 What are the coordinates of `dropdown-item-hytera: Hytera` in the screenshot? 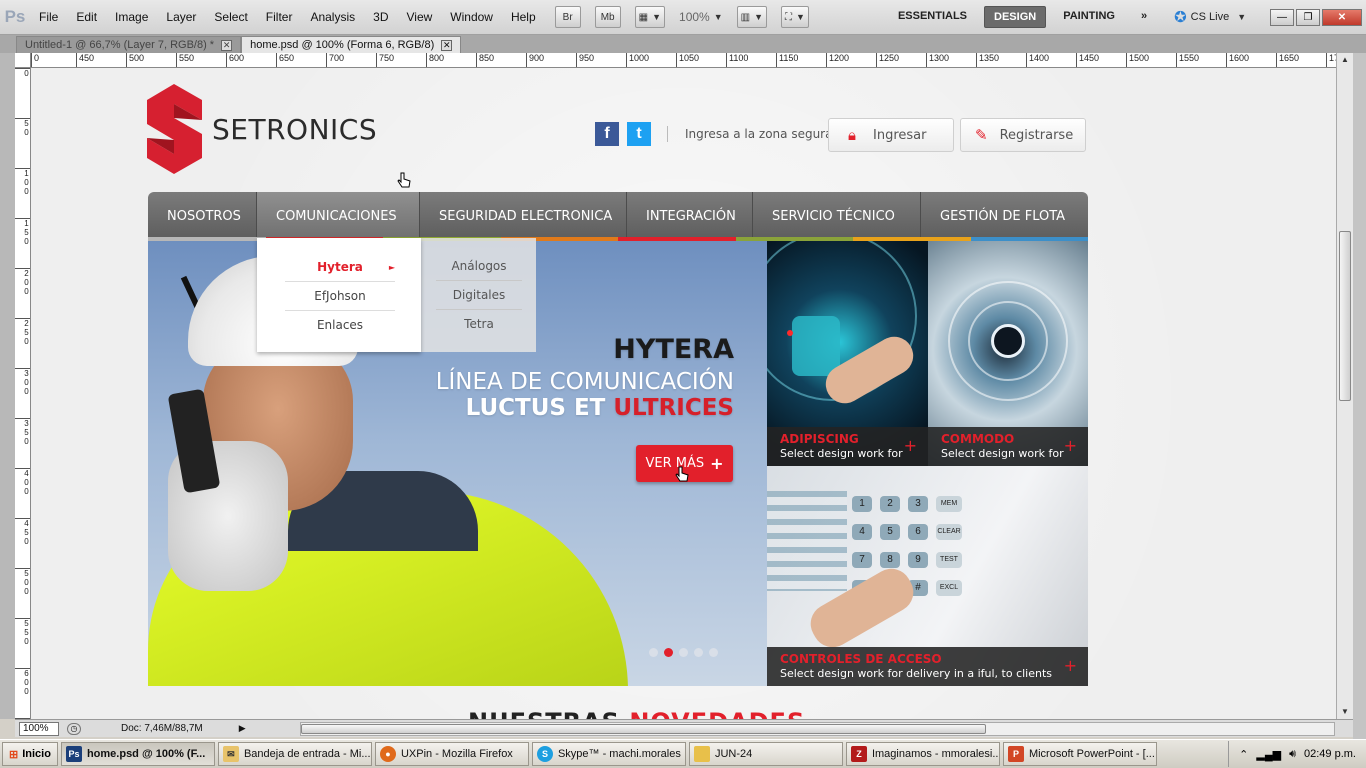 It's located at (340, 267).